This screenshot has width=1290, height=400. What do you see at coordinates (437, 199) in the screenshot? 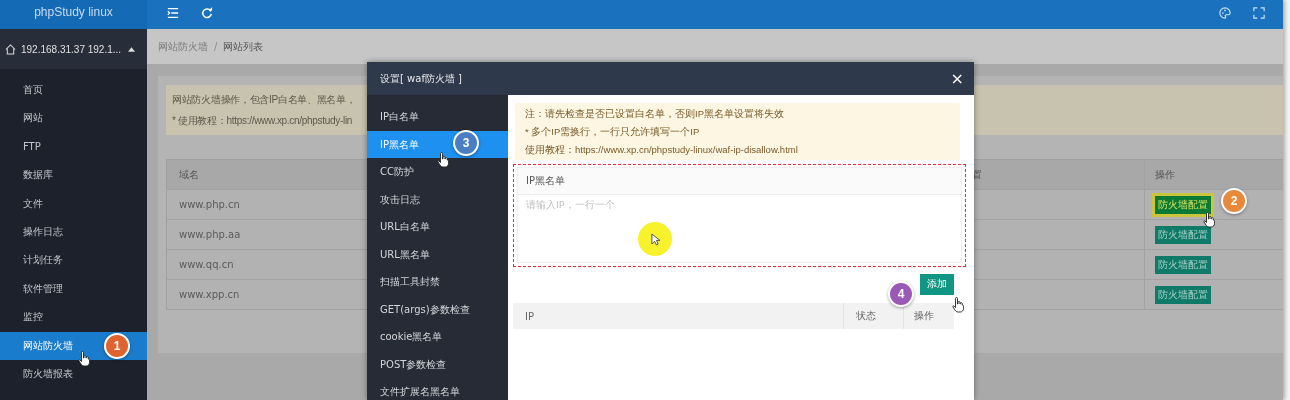
I see `dialog-menu-item: 攻击日志` at bounding box center [437, 199].